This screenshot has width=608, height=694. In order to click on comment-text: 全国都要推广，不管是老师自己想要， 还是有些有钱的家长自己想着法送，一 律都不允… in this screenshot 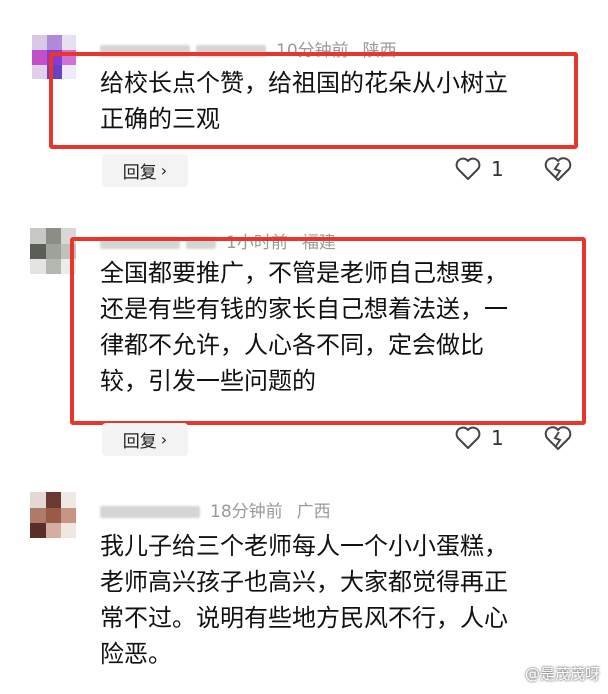, I will do `click(304, 327)`.